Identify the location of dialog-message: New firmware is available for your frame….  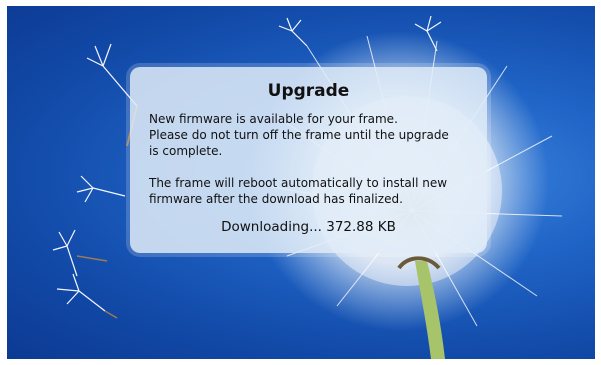
(314, 159).